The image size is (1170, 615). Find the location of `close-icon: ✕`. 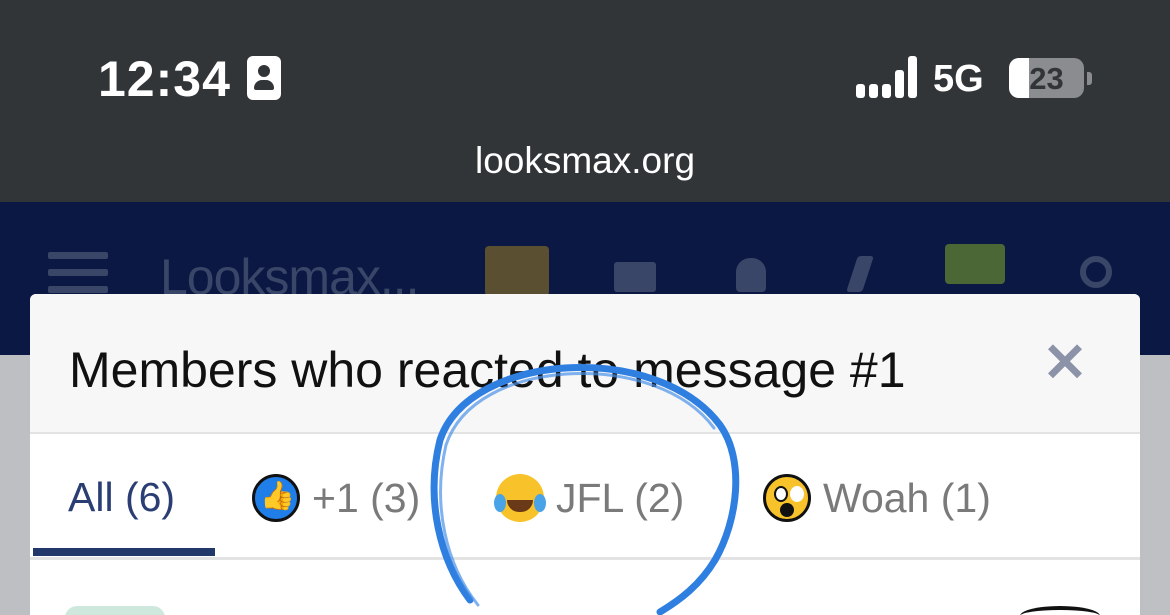

close-icon: ✕ is located at coordinates (1065, 363).